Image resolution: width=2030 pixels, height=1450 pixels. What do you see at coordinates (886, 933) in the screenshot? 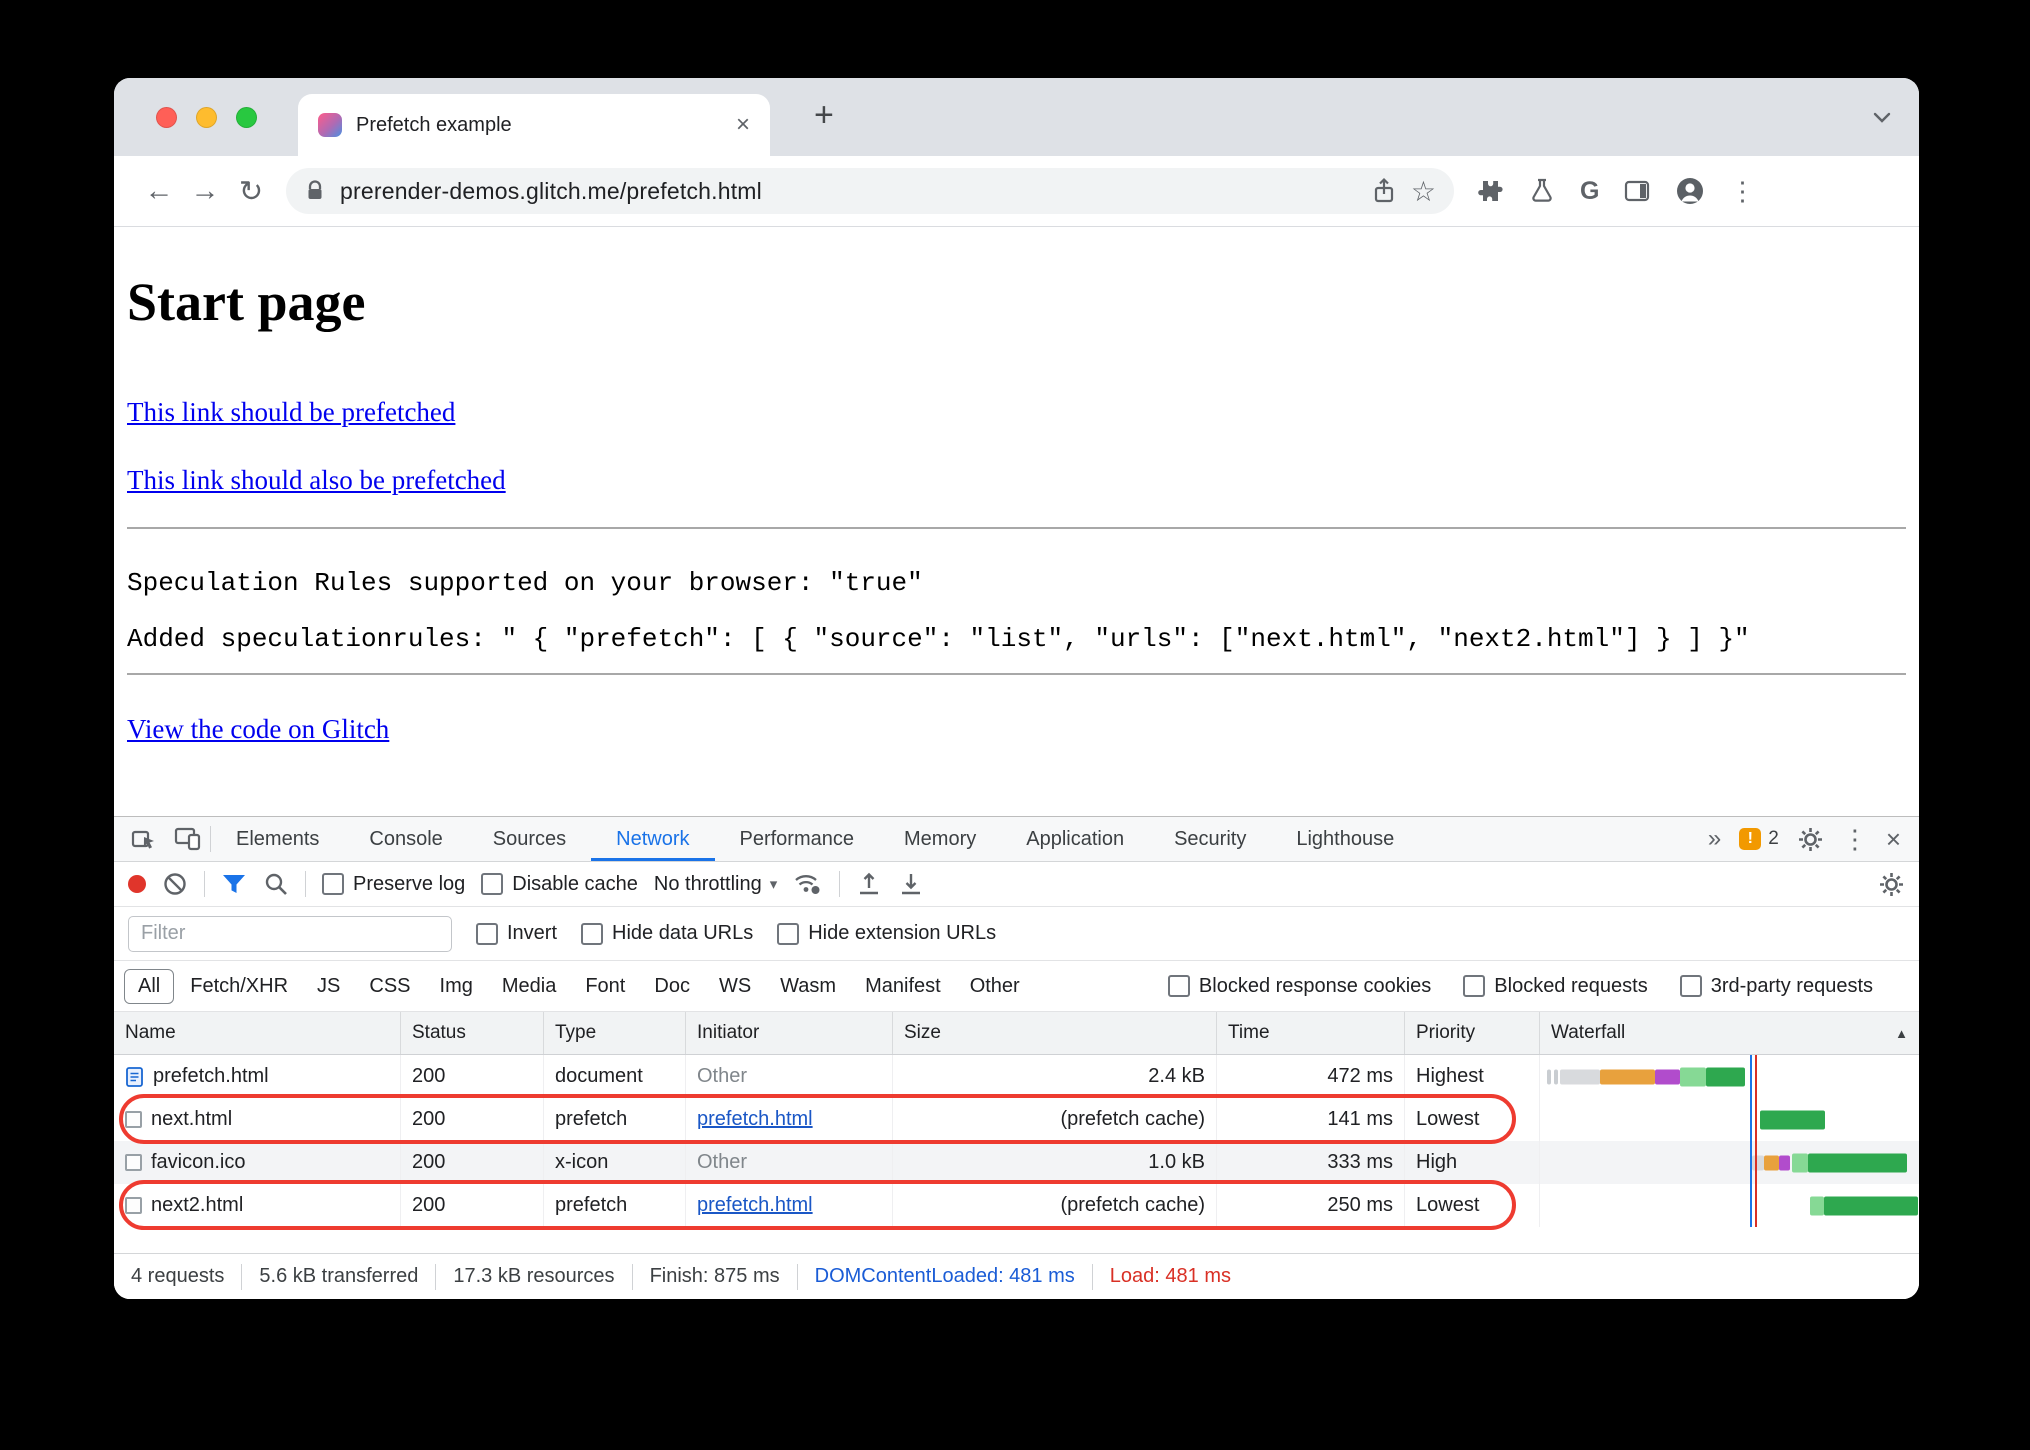
I see `hide-extension-urls-checkbox: Hide extension URLs` at bounding box center [886, 933].